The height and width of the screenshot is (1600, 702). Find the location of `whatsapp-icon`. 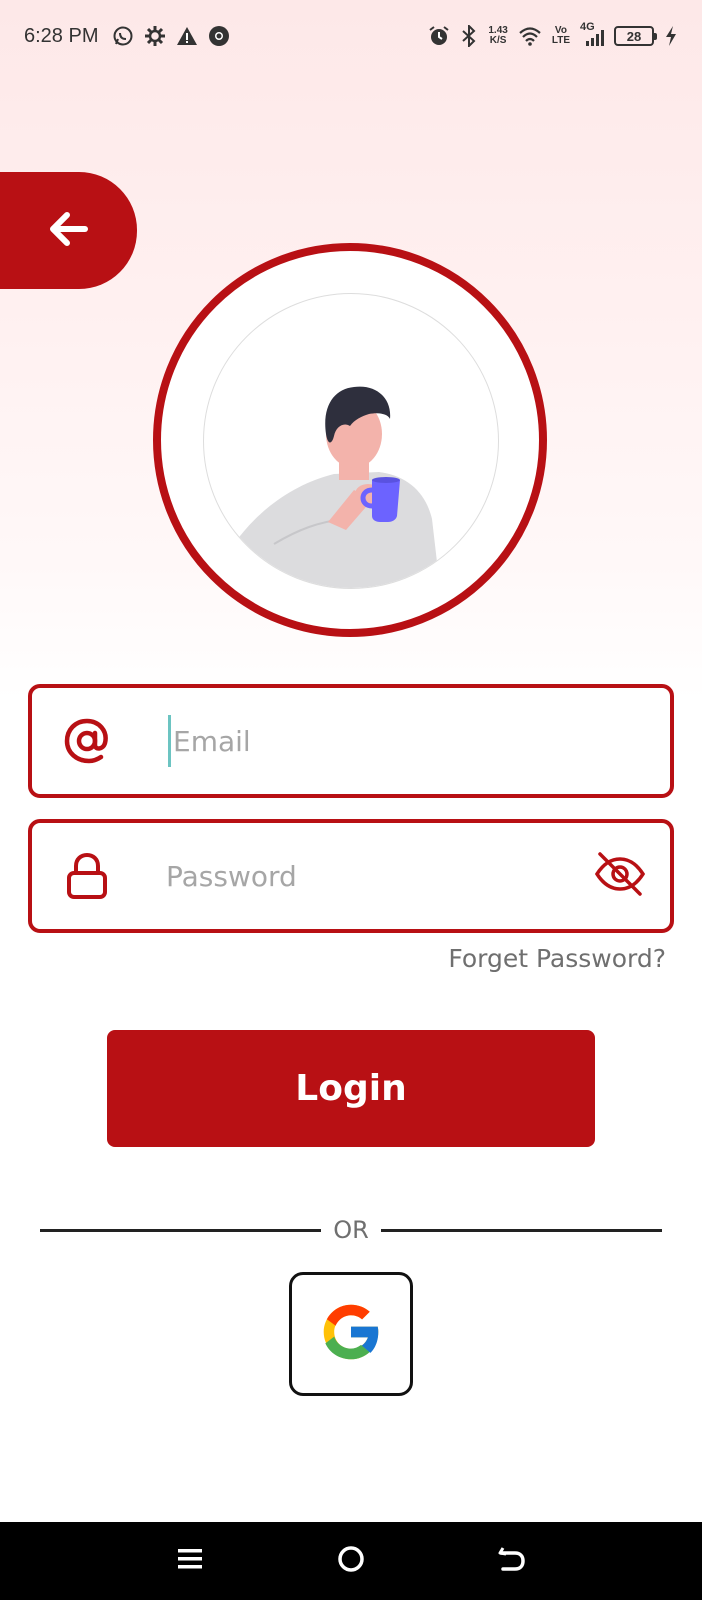

whatsapp-icon is located at coordinates (123, 36).